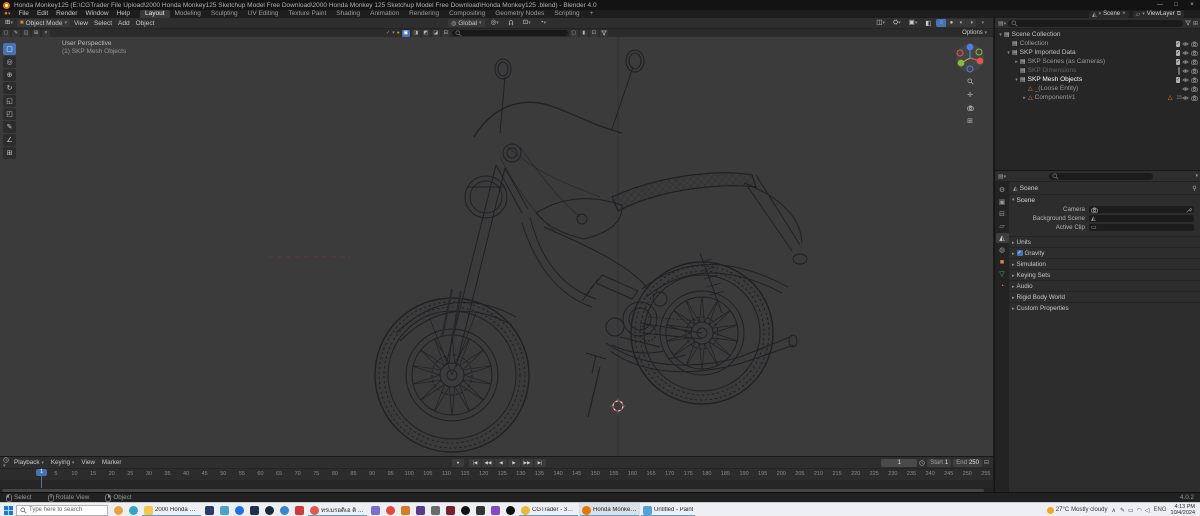 The height and width of the screenshot is (516, 1200). Describe the element at coordinates (941, 23) in the screenshot. I see `shading-wireframe-button: ◌` at that location.